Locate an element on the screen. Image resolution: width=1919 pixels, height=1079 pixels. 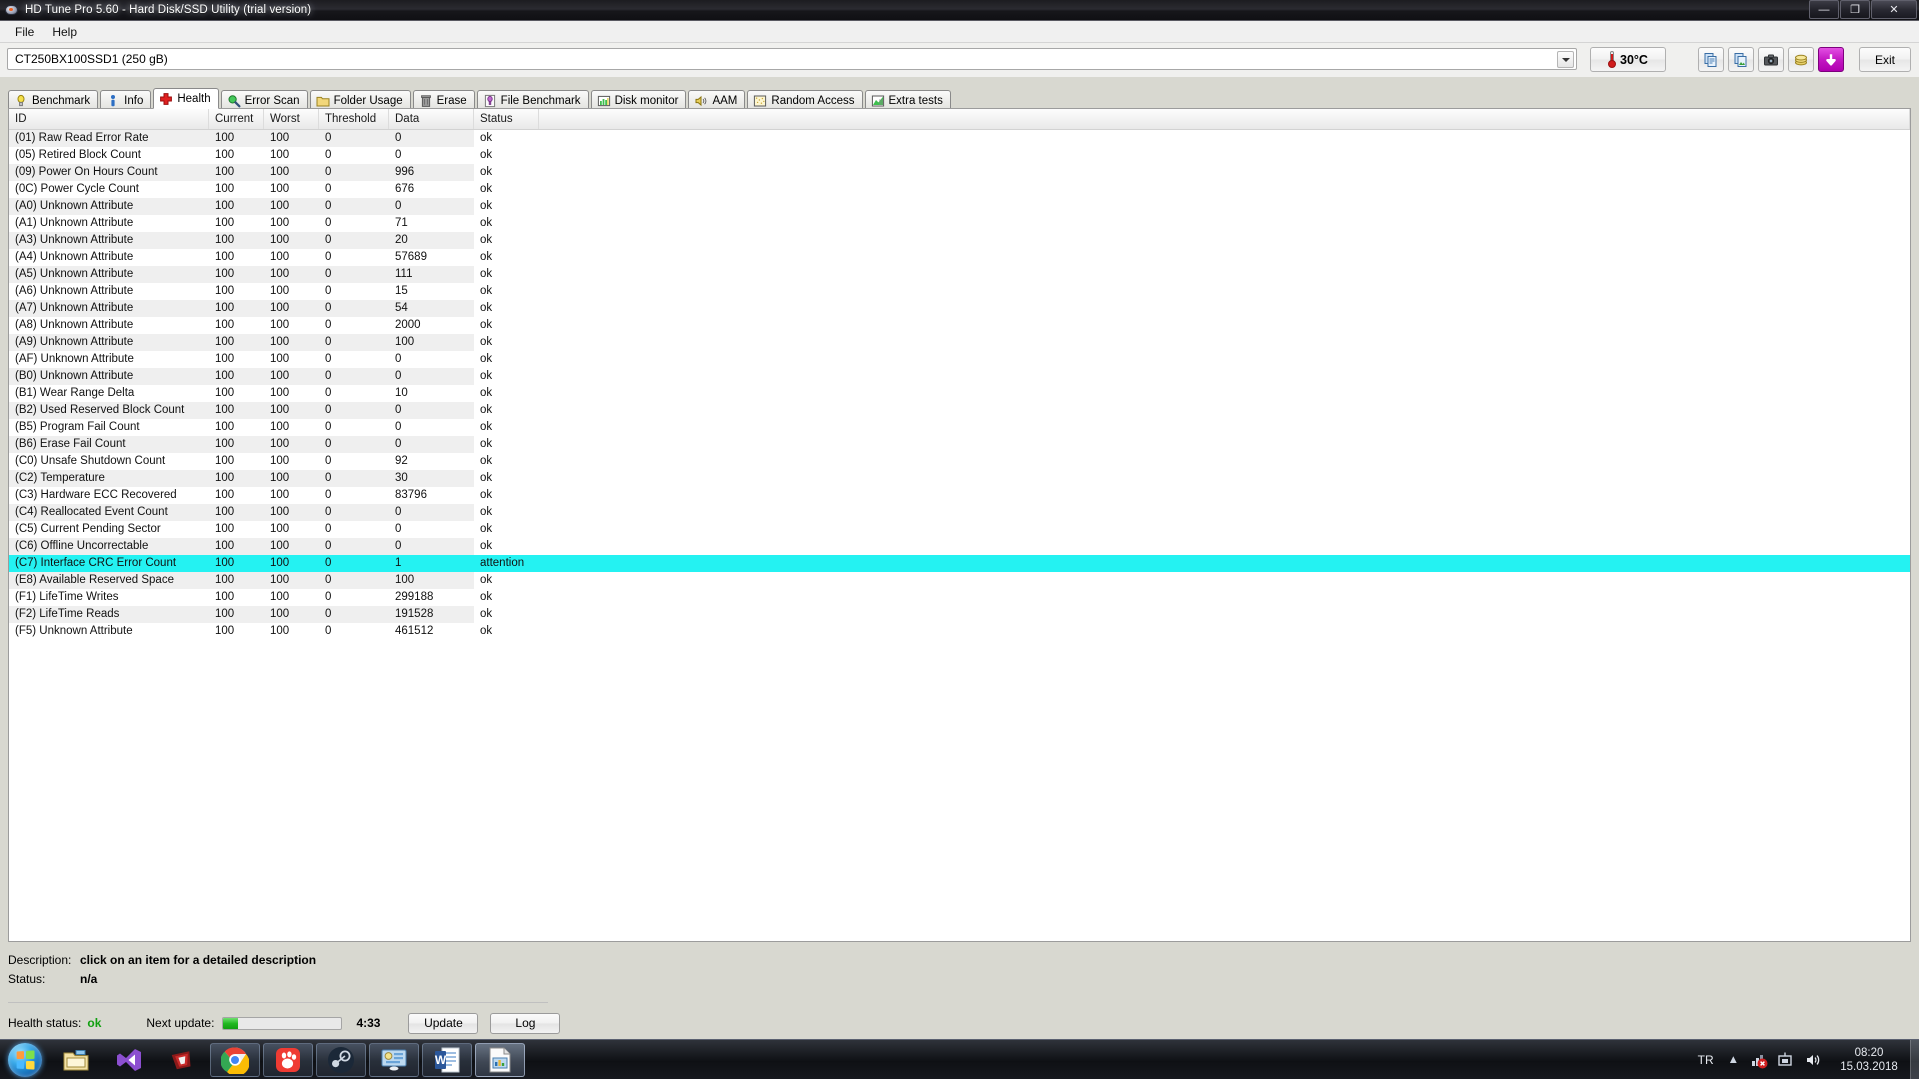
table-row: (A1) Unknown Attribute 100 100 0 71 ok is located at coordinates (959, 223).